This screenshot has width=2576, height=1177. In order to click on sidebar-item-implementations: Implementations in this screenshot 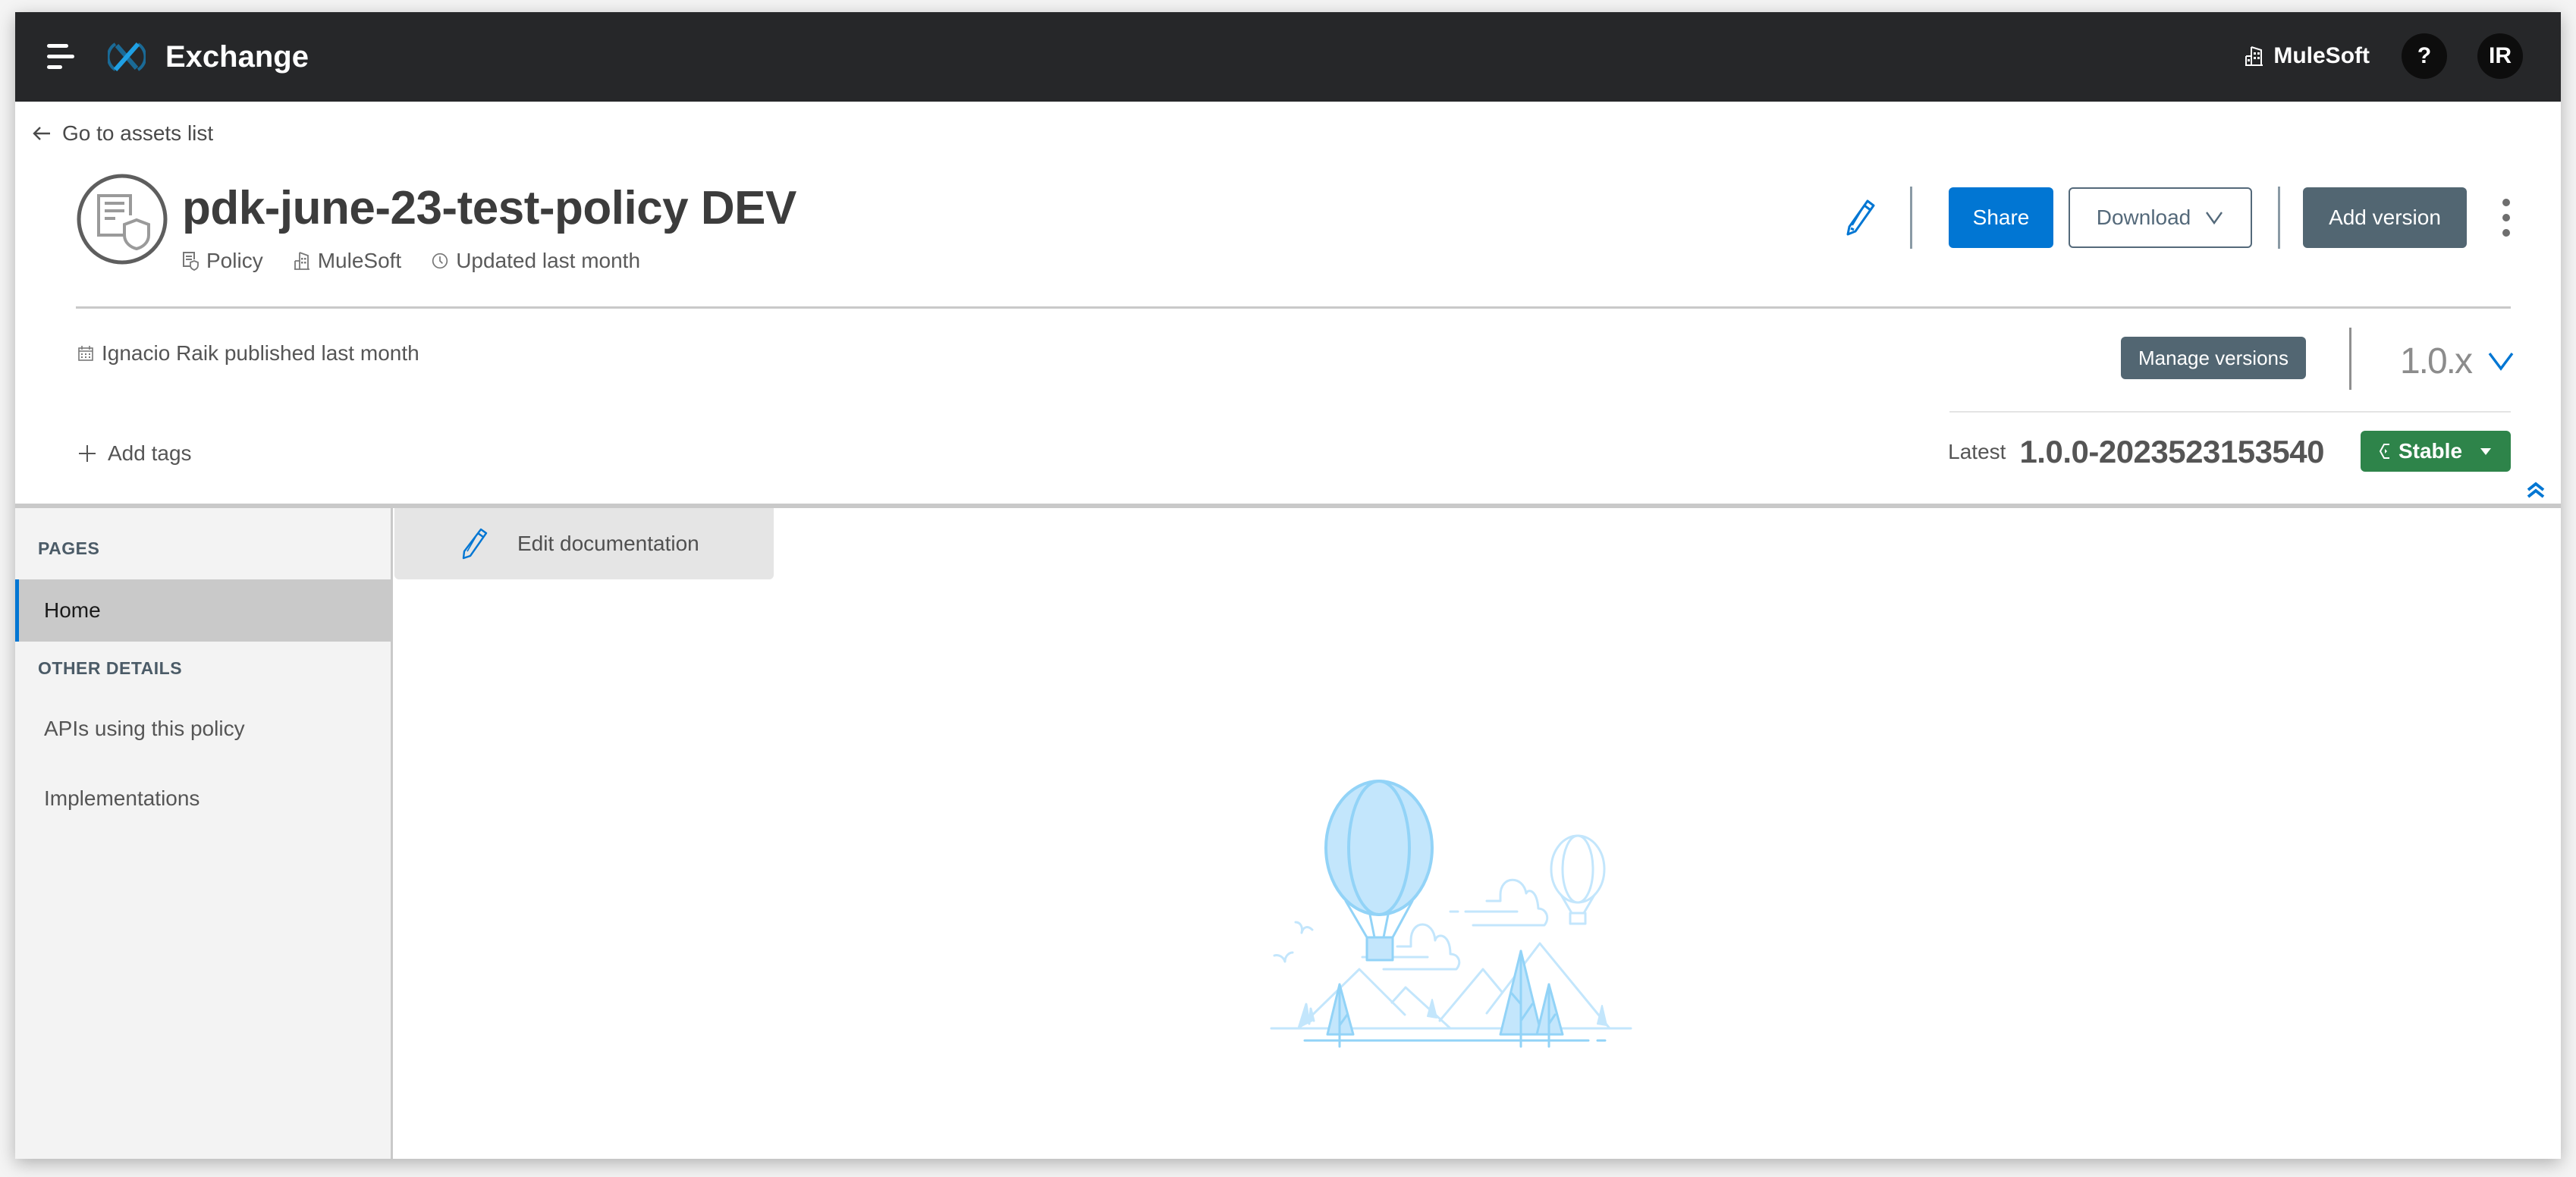, I will do `click(203, 798)`.